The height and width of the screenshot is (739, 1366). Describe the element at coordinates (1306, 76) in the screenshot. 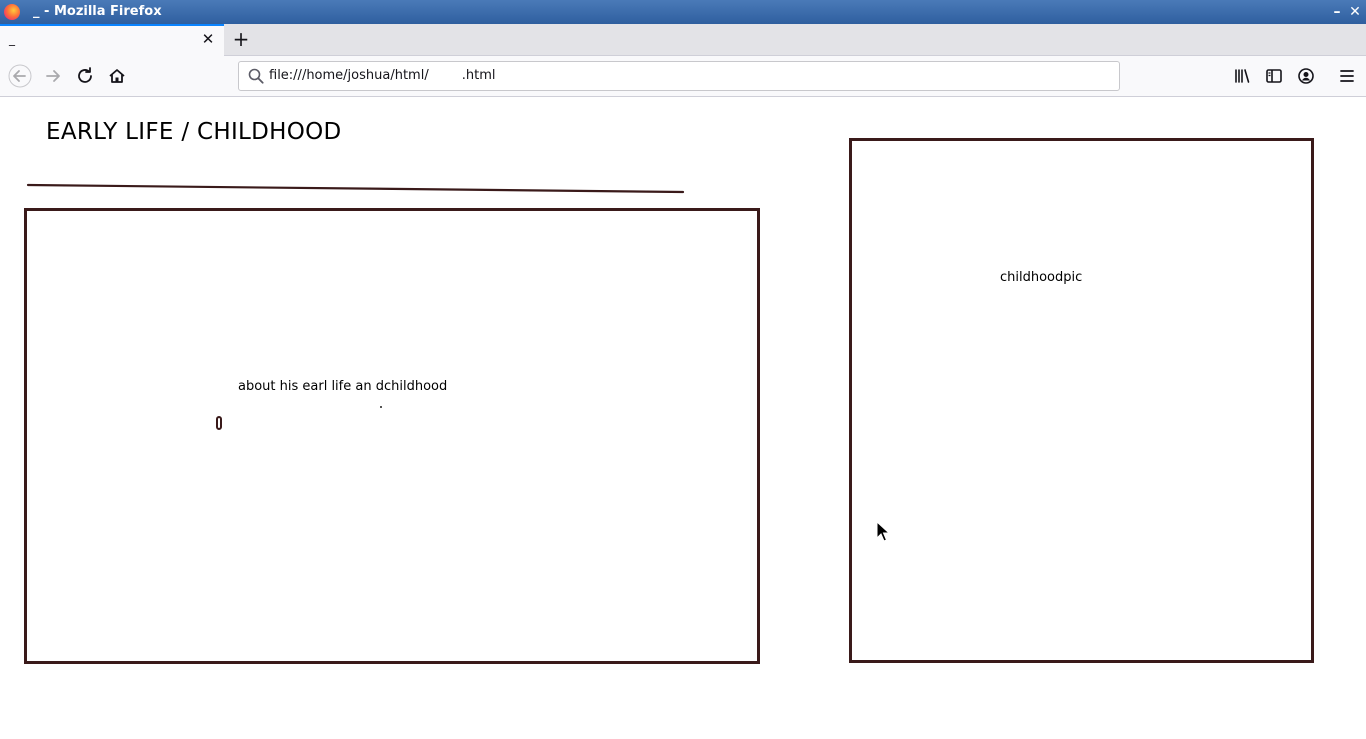

I see `account-icon` at that location.